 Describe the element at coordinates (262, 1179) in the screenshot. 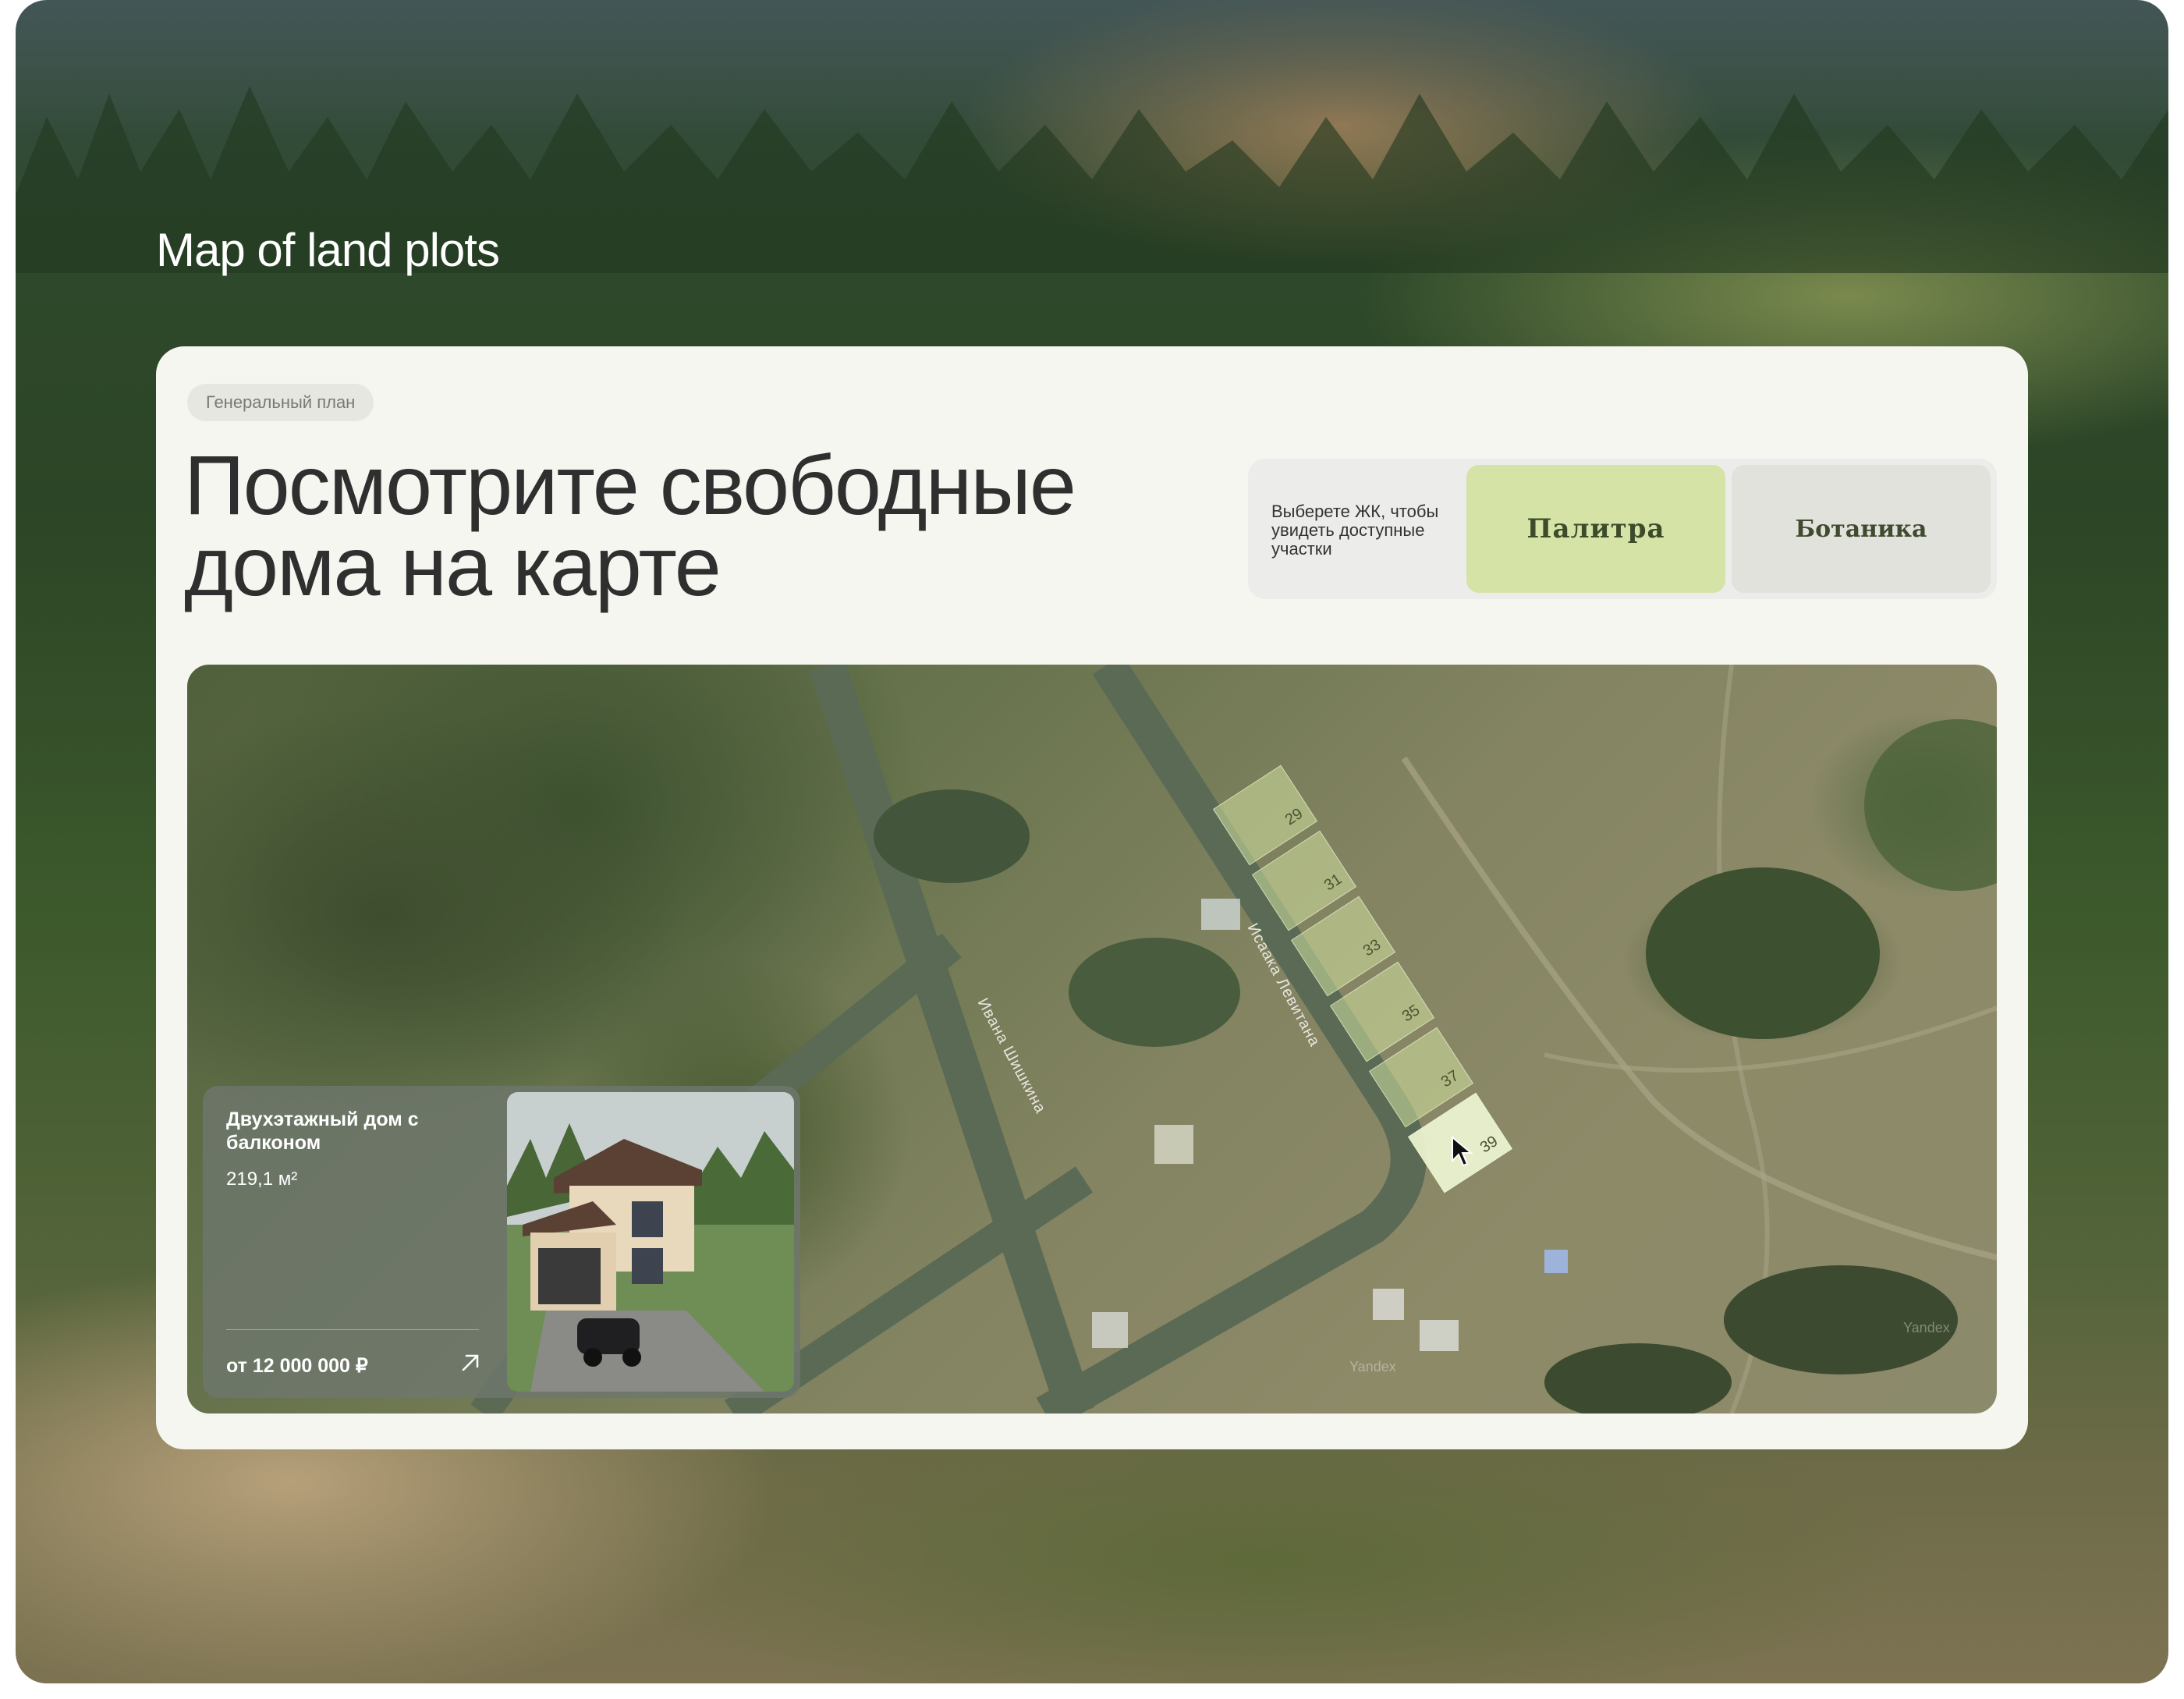

I see `house-area: 219,1 м²` at that location.